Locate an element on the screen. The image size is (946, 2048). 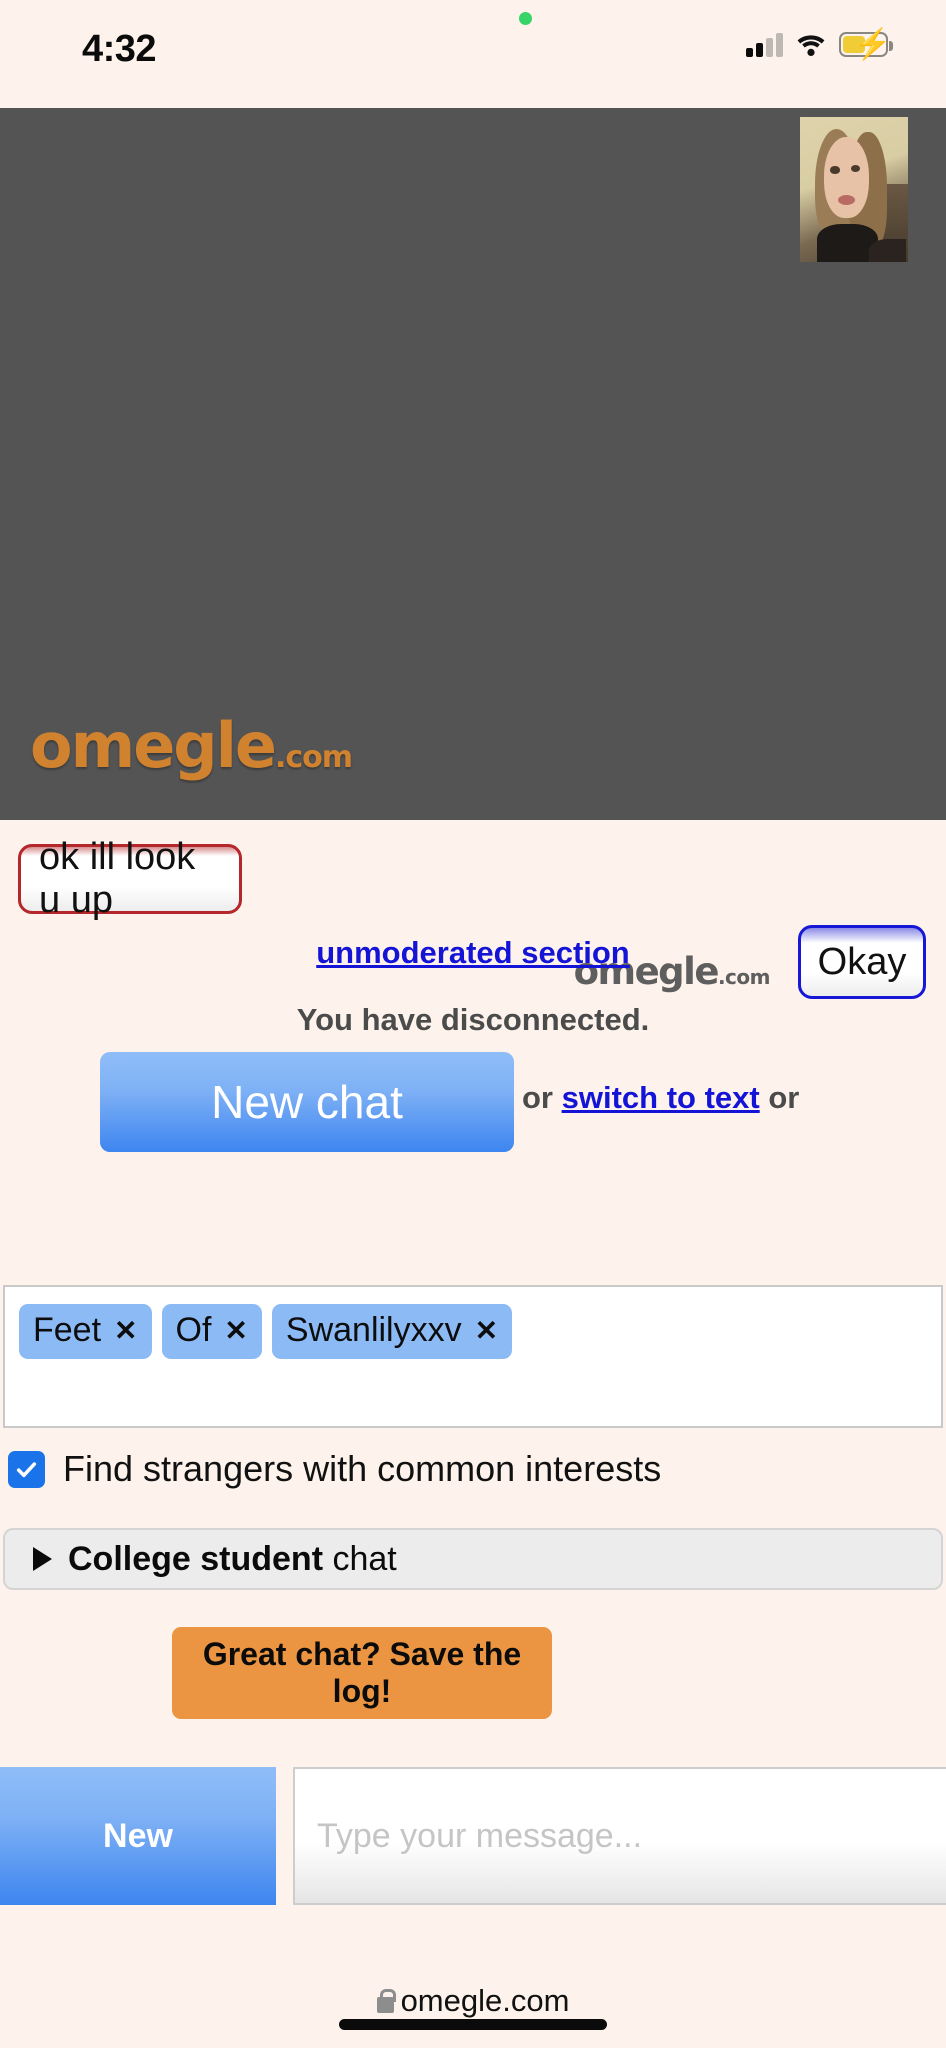
switch-to-text-link: switch to text is located at coordinates (661, 1097).